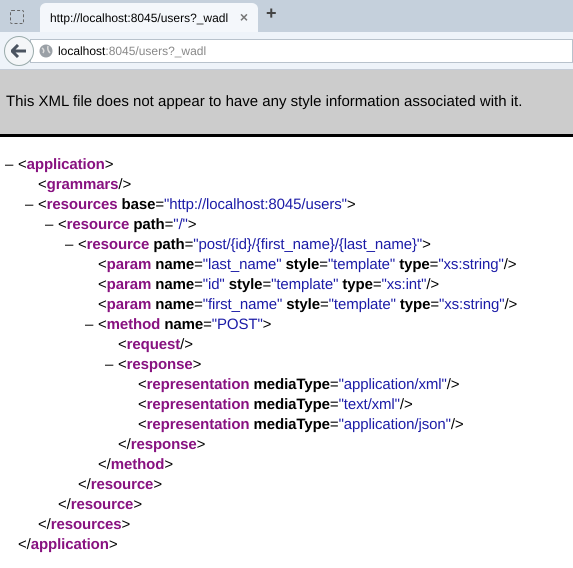 The image size is (573, 568). I want to click on back-arrow-icon, so click(19, 51).